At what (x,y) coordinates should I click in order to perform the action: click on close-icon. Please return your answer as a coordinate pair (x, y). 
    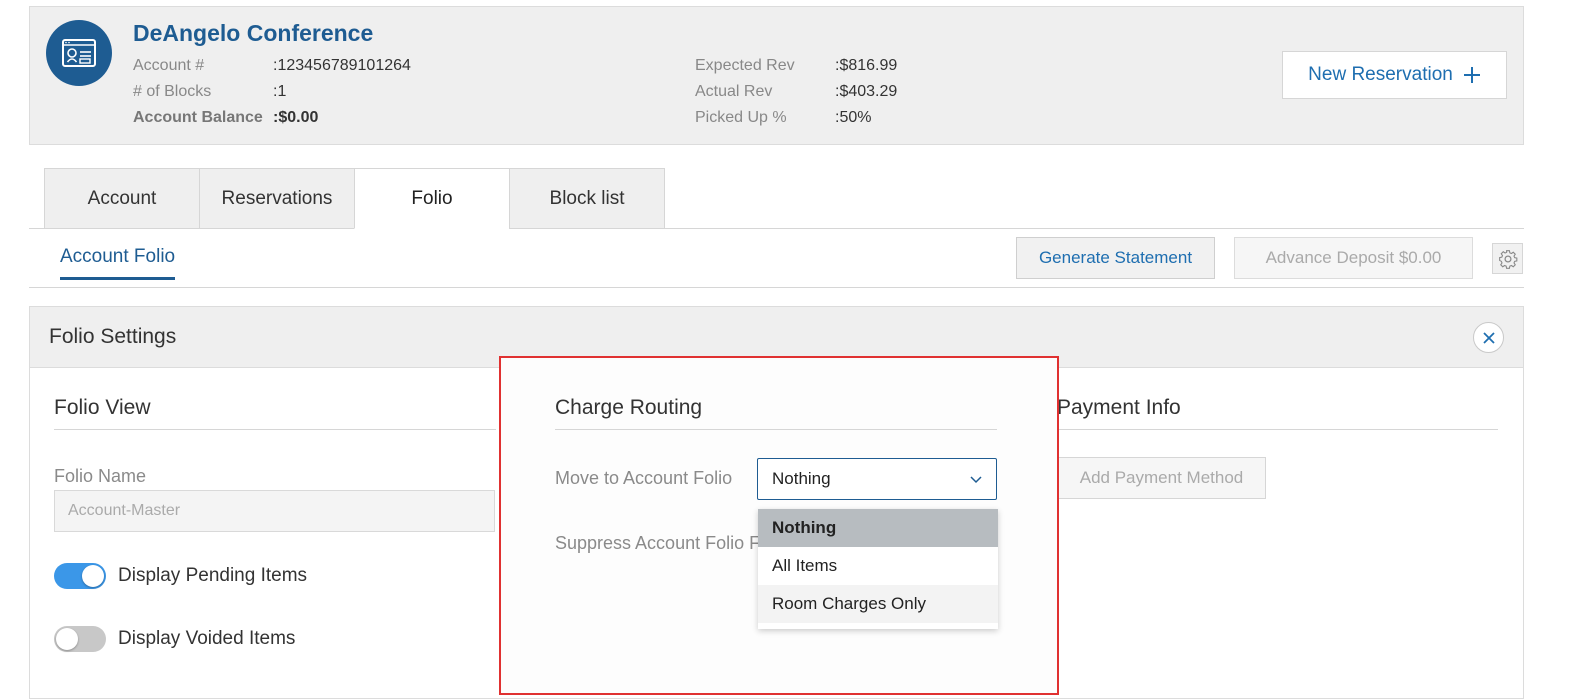
    Looking at the image, I should click on (1488, 337).